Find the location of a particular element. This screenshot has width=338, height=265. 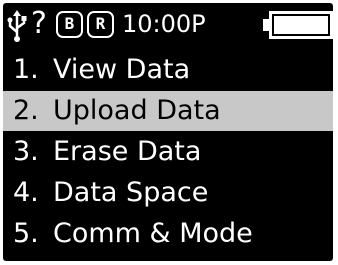

badge-r: R is located at coordinates (100, 24).